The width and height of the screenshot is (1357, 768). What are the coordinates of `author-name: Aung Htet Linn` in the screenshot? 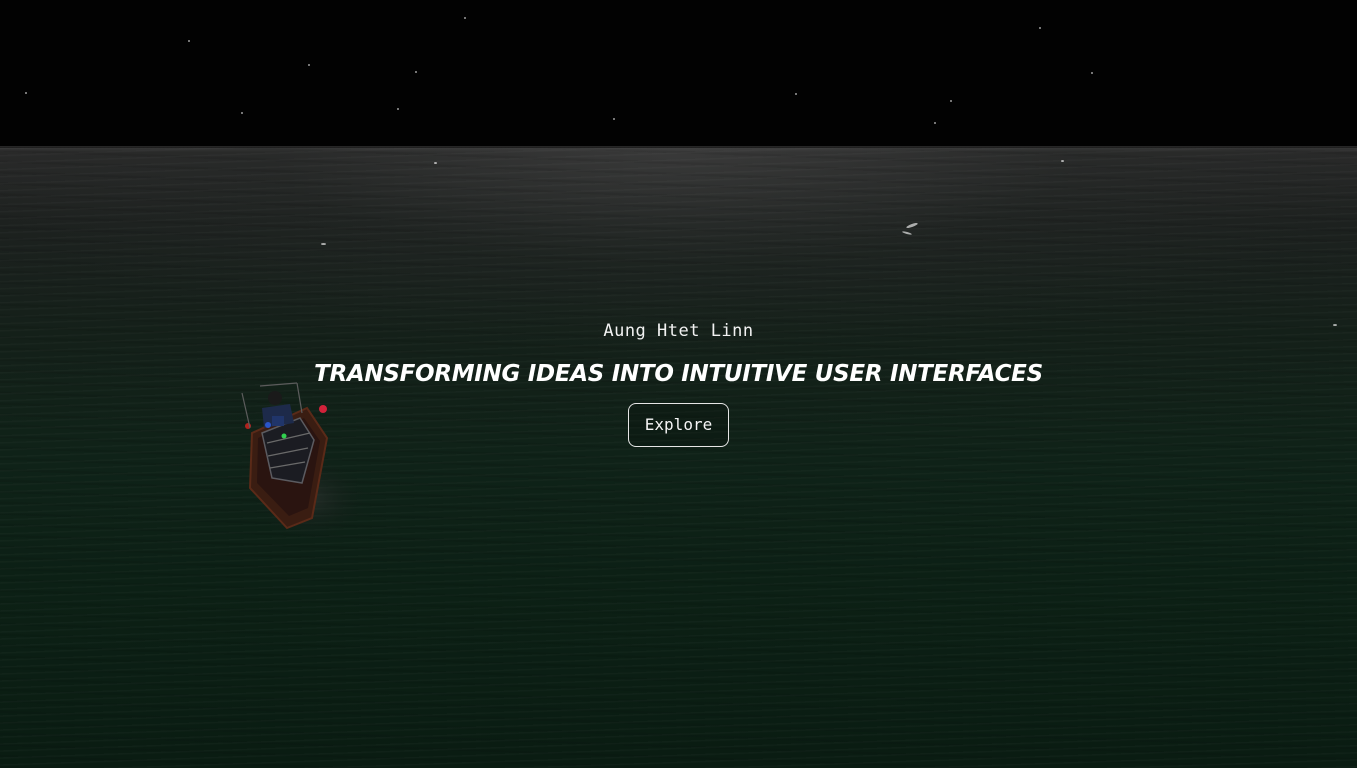 It's located at (678, 331).